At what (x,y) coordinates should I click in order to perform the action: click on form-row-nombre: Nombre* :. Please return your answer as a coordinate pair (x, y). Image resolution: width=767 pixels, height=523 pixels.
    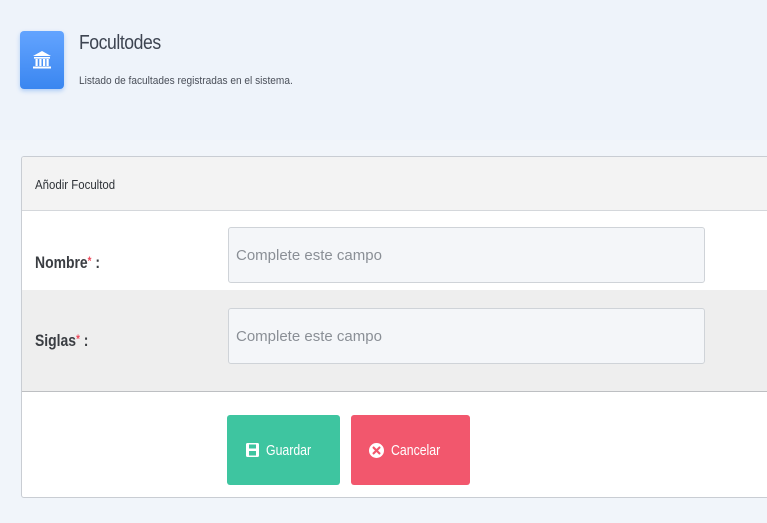
    Looking at the image, I should click on (394, 250).